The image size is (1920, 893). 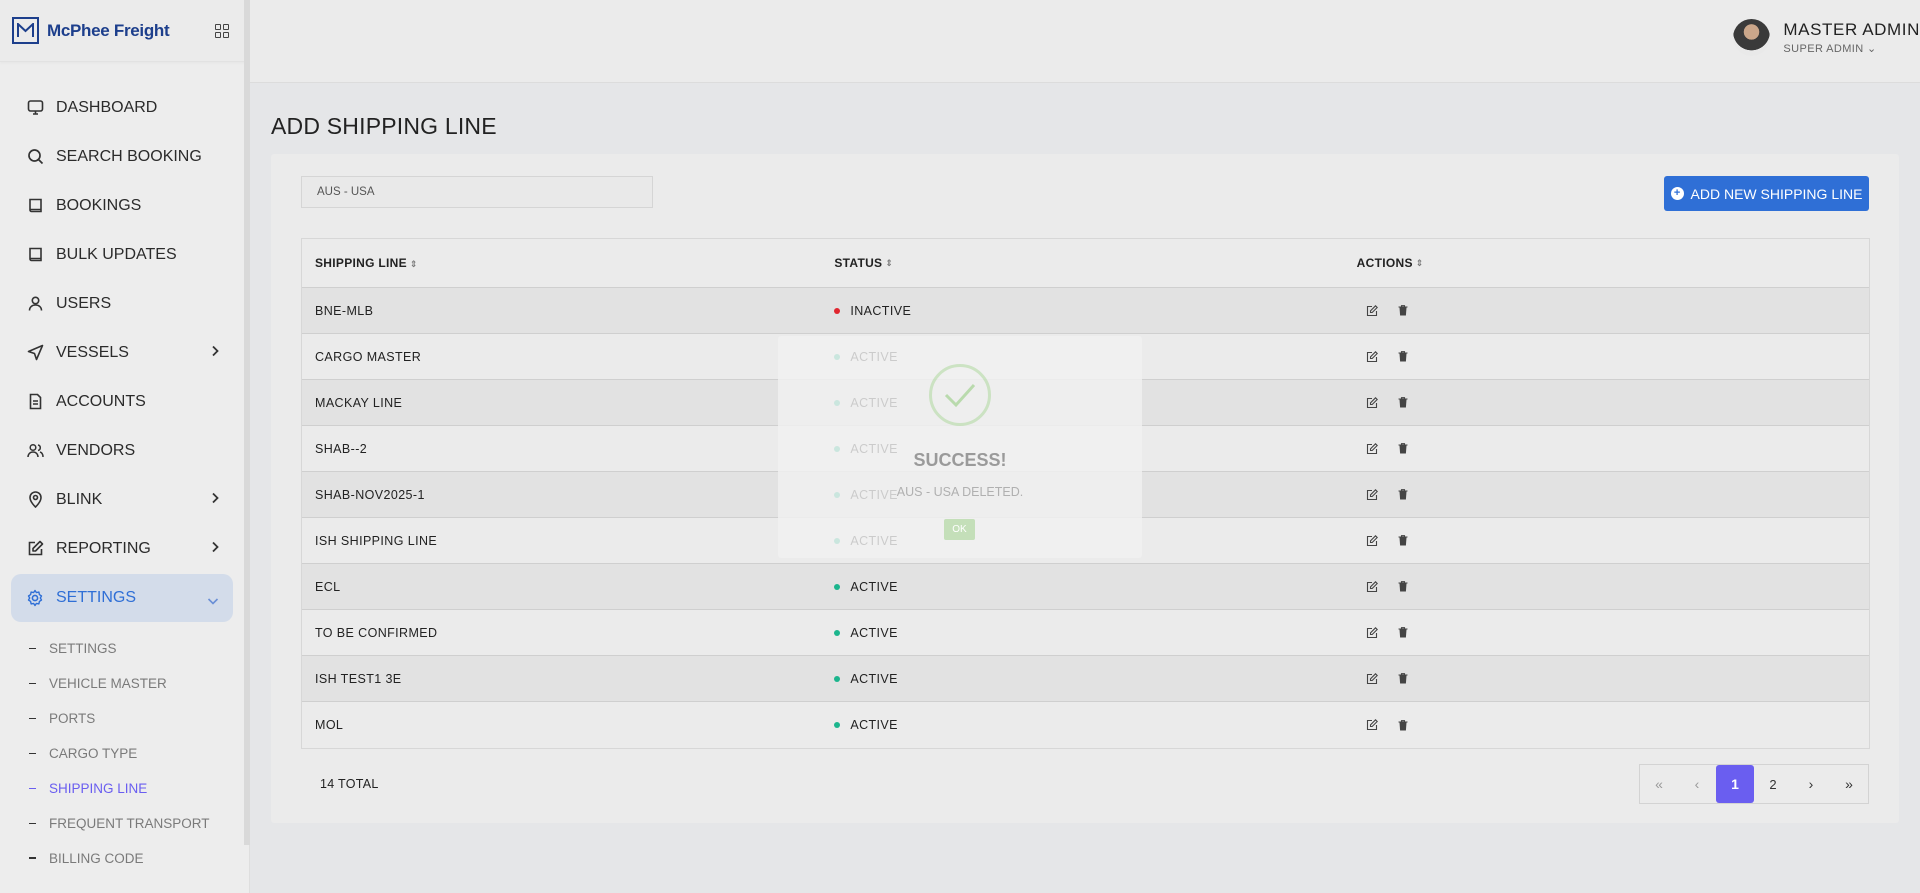 I want to click on page-button-1: 1, so click(x=1735, y=784).